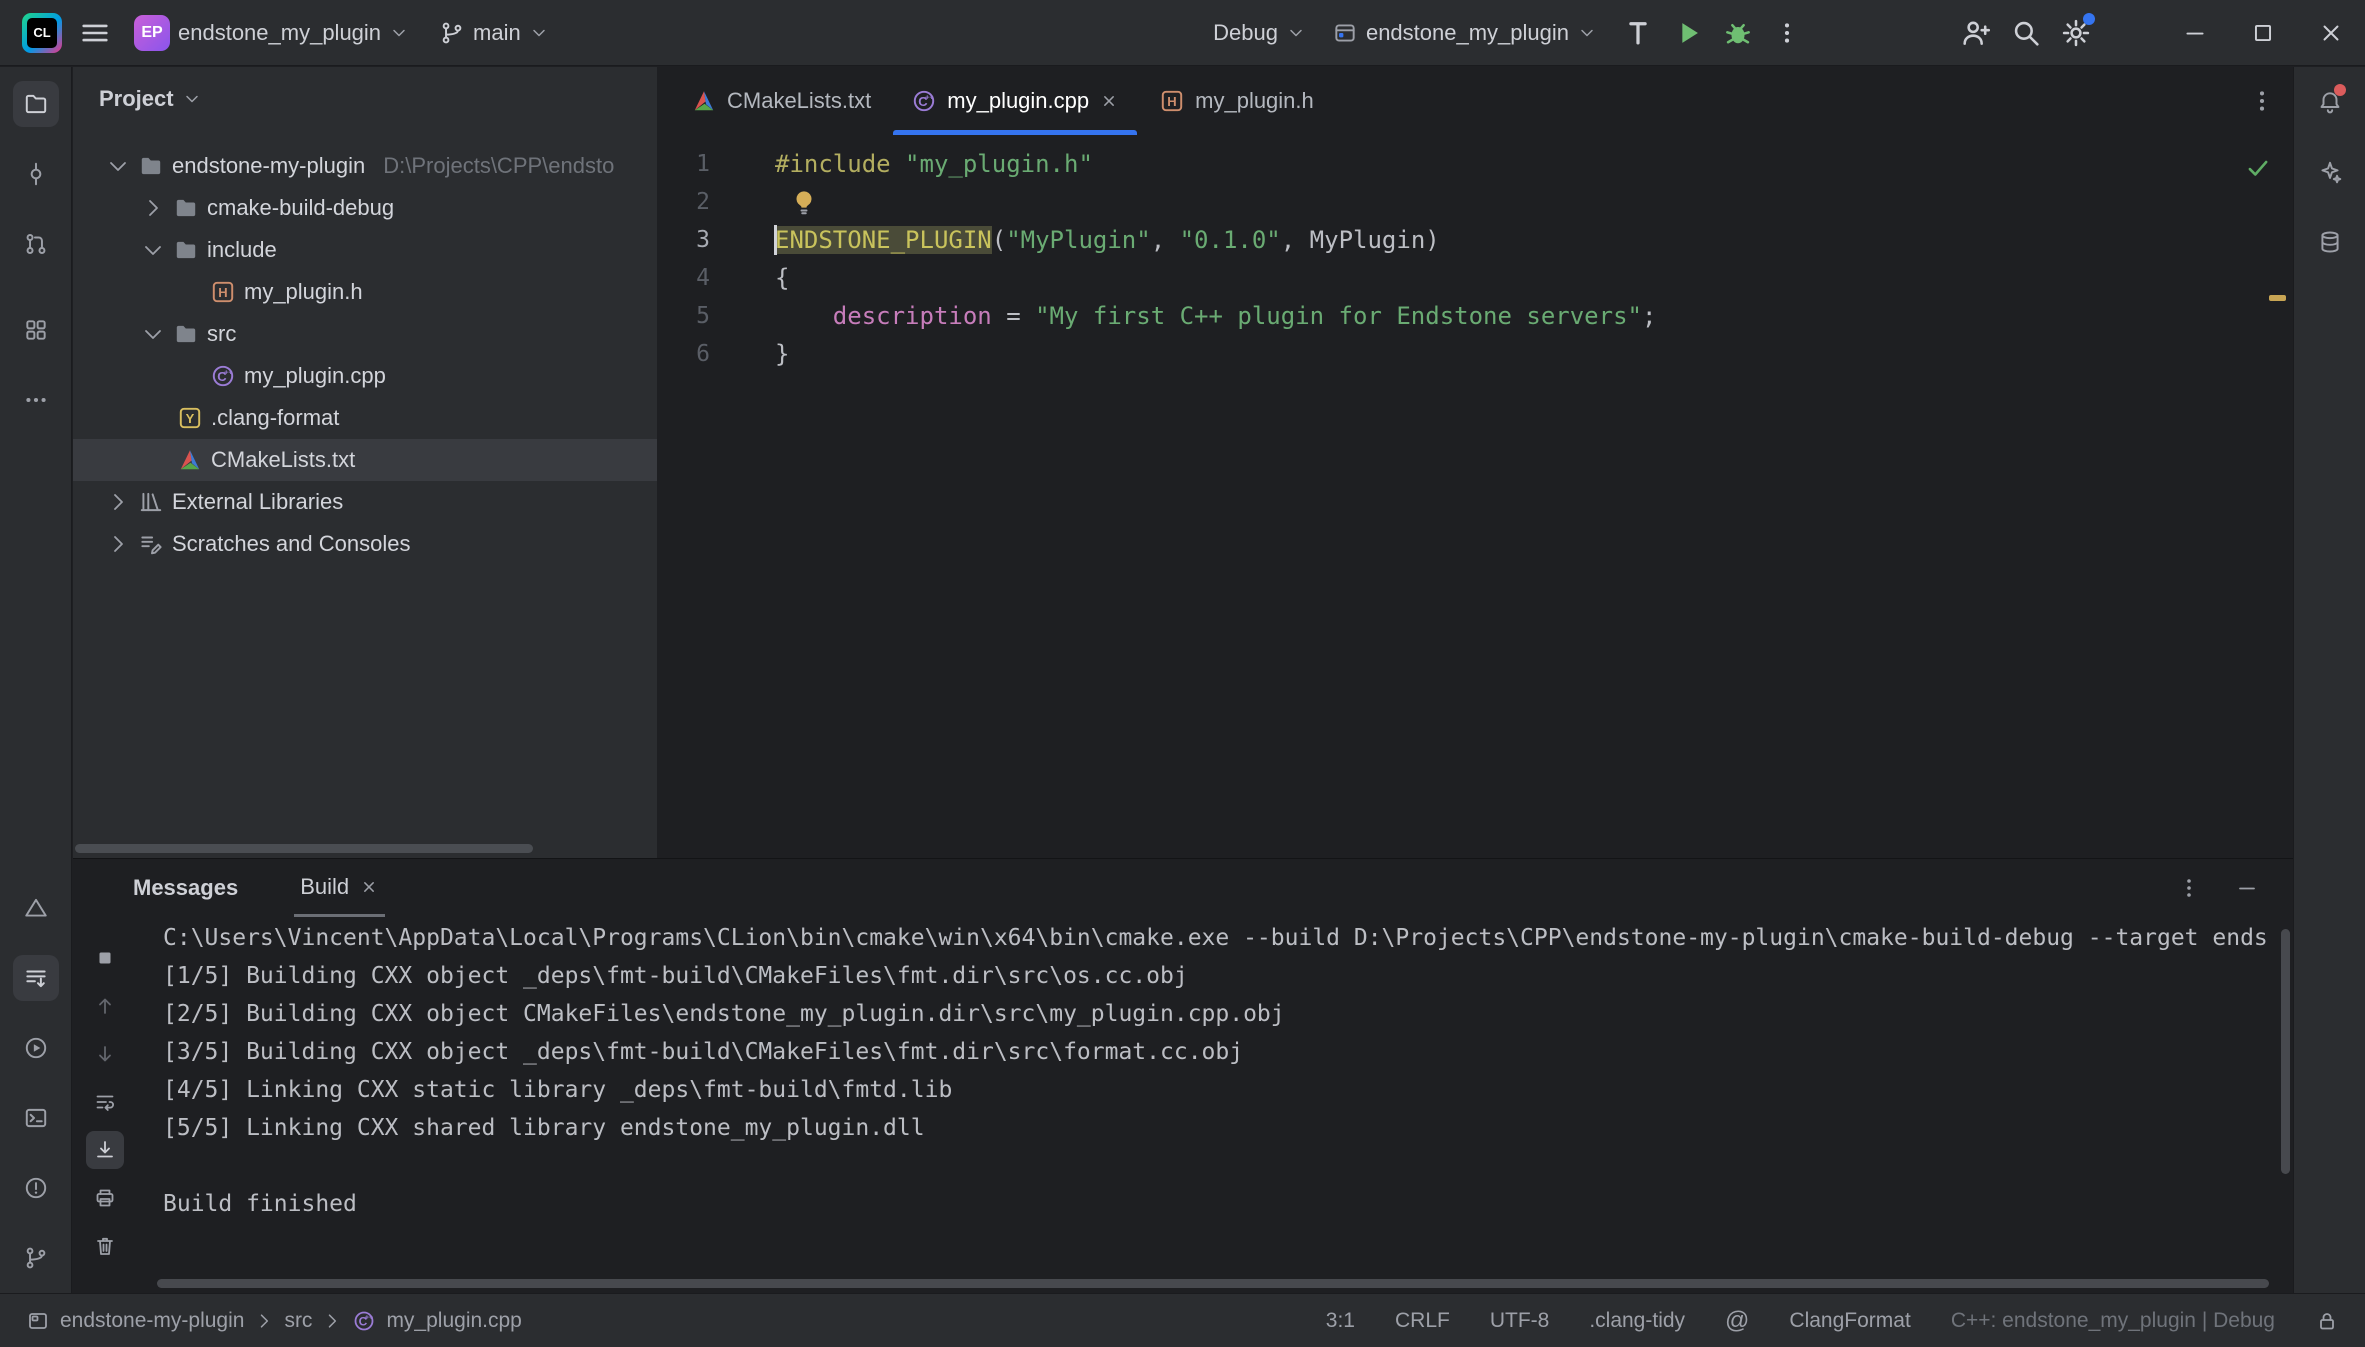 The image size is (2365, 1347). Describe the element at coordinates (2262, 101) in the screenshot. I see `tabs-options-icon` at that location.